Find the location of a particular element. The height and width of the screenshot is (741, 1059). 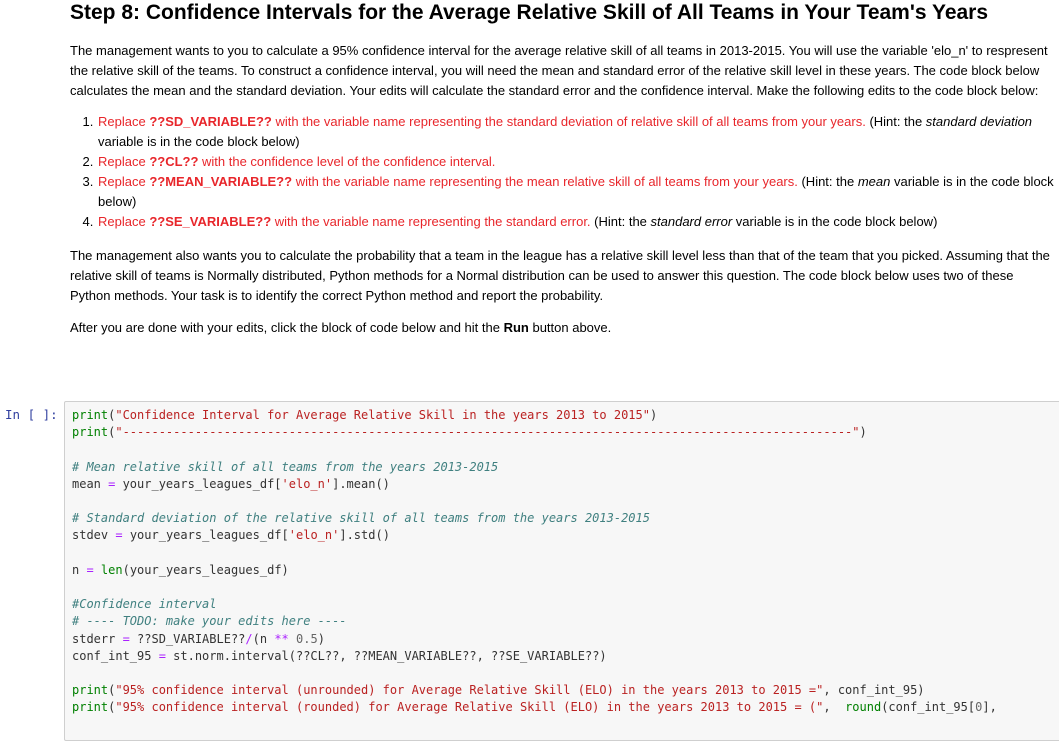

placeholder-token: ??SD_VARIABLE?? is located at coordinates (210, 121).